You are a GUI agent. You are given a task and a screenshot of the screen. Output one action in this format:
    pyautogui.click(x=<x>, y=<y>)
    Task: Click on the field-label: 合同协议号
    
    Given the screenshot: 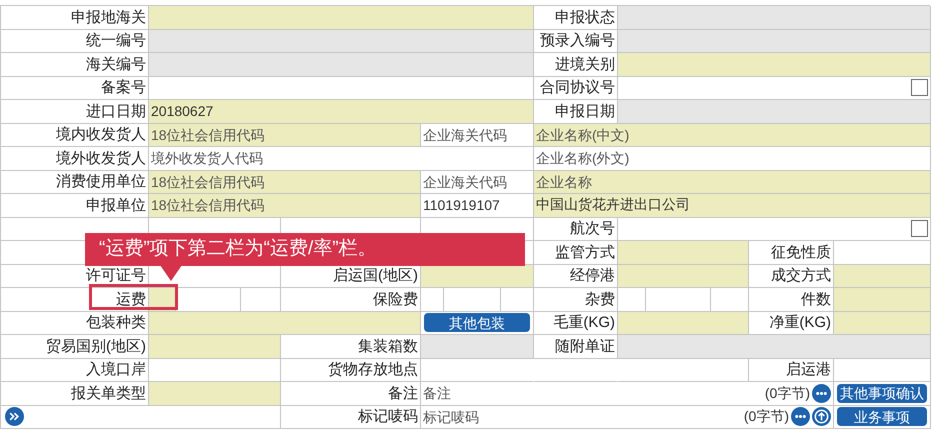 What is the action you would take?
    pyautogui.click(x=577, y=88)
    